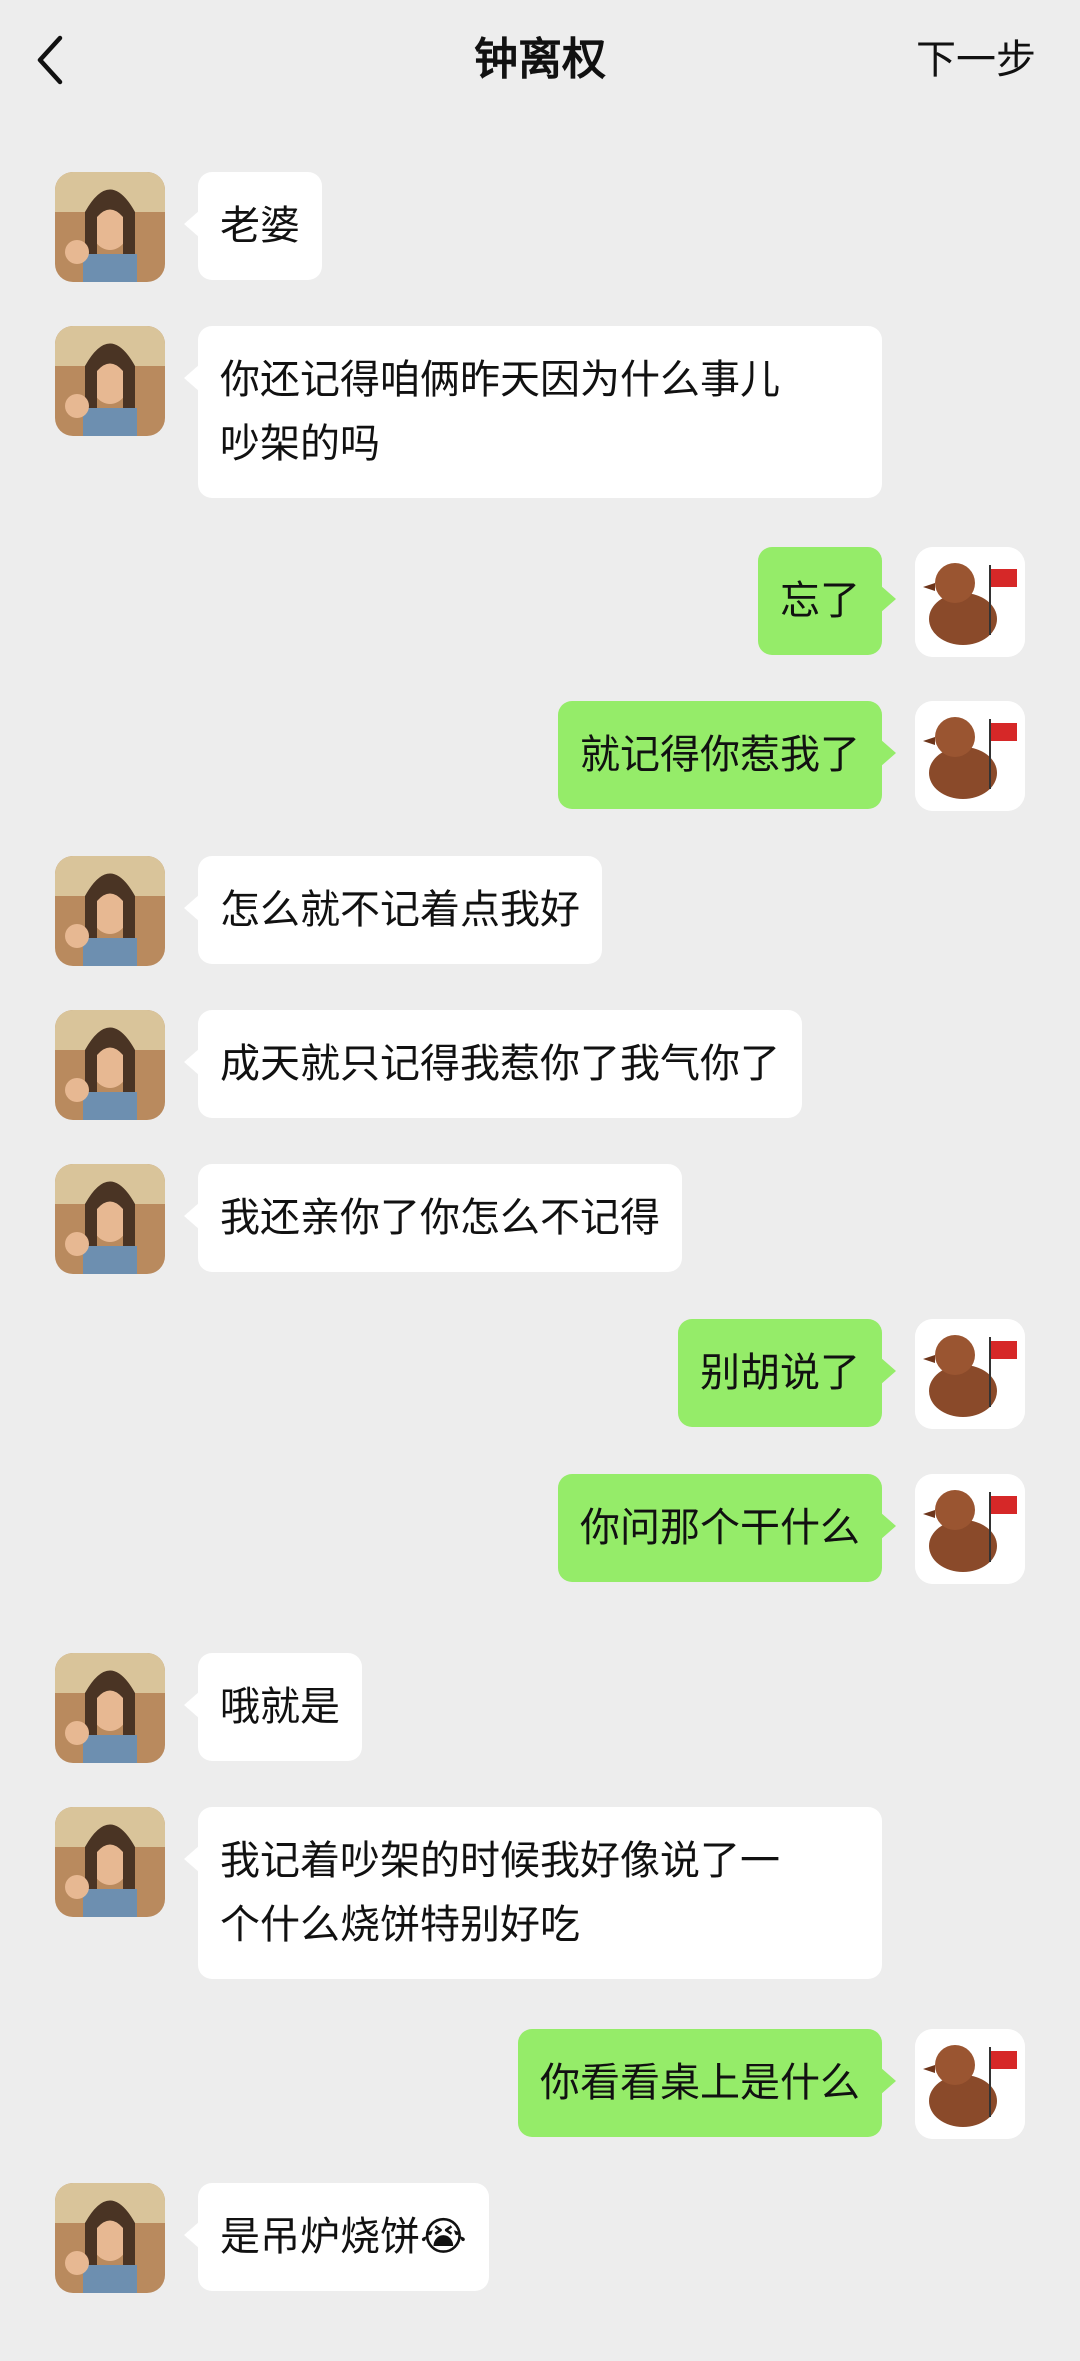 The width and height of the screenshot is (1080, 2361). What do you see at coordinates (493, 1064) in the screenshot?
I see `message-bubble-incoming: 成天就只记得我惹你了我气你了` at bounding box center [493, 1064].